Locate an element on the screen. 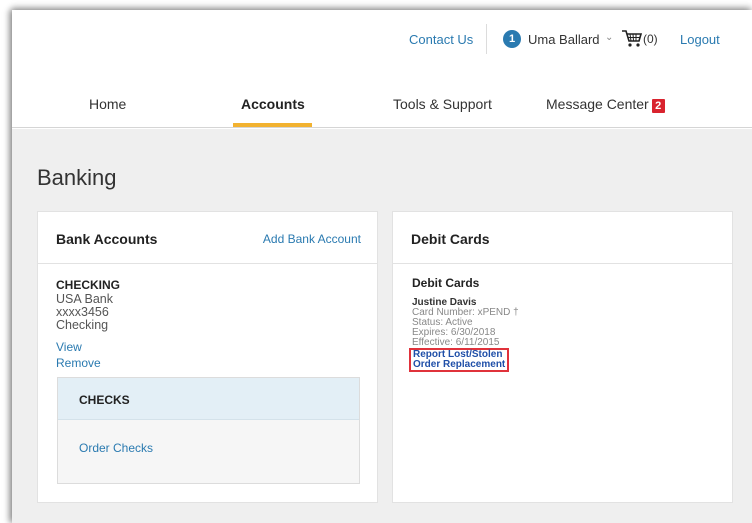 This screenshot has height=523, width=752. message-count-badge: 2 is located at coordinates (658, 106).